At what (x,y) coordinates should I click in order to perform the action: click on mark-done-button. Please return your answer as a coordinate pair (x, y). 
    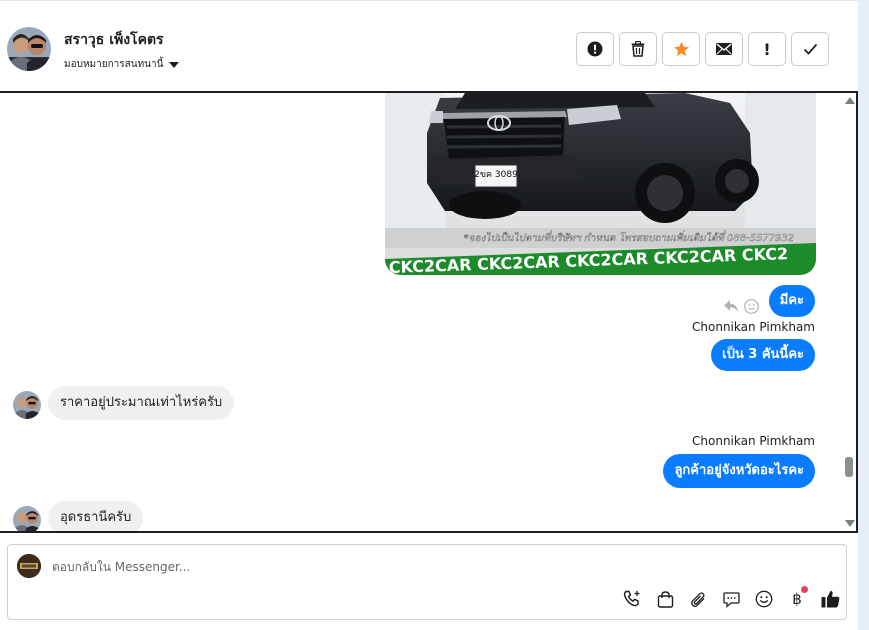
    Looking at the image, I should click on (810, 49).